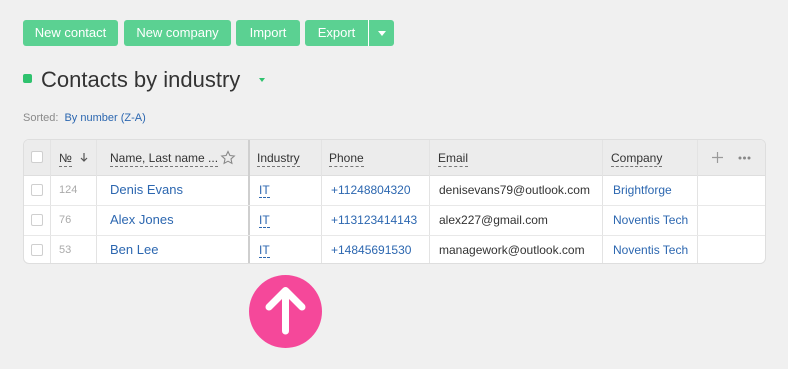 The image size is (788, 369). I want to click on column-company: Company, so click(637, 157).